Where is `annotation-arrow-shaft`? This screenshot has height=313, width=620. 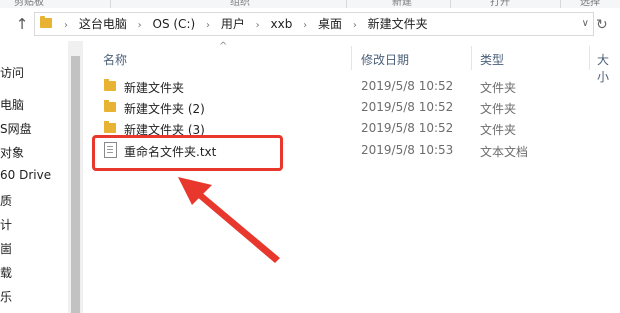 annotation-arrow-shaft is located at coordinates (238, 227).